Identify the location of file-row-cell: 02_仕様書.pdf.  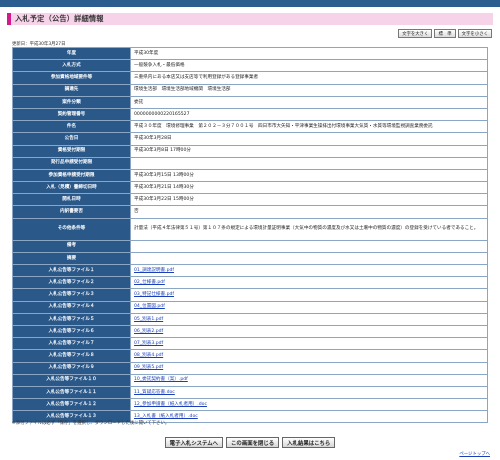
(309, 283).